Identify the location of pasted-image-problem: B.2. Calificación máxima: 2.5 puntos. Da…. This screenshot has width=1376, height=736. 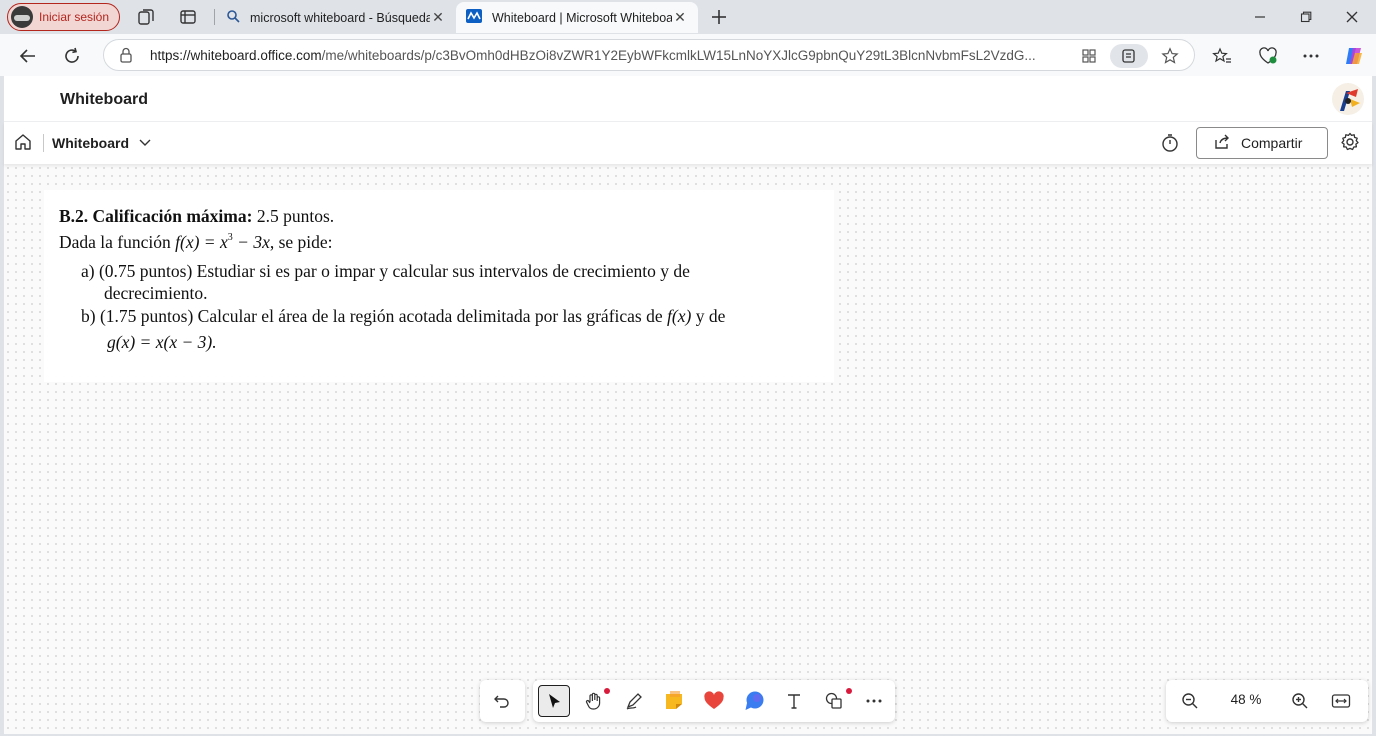
(439, 286).